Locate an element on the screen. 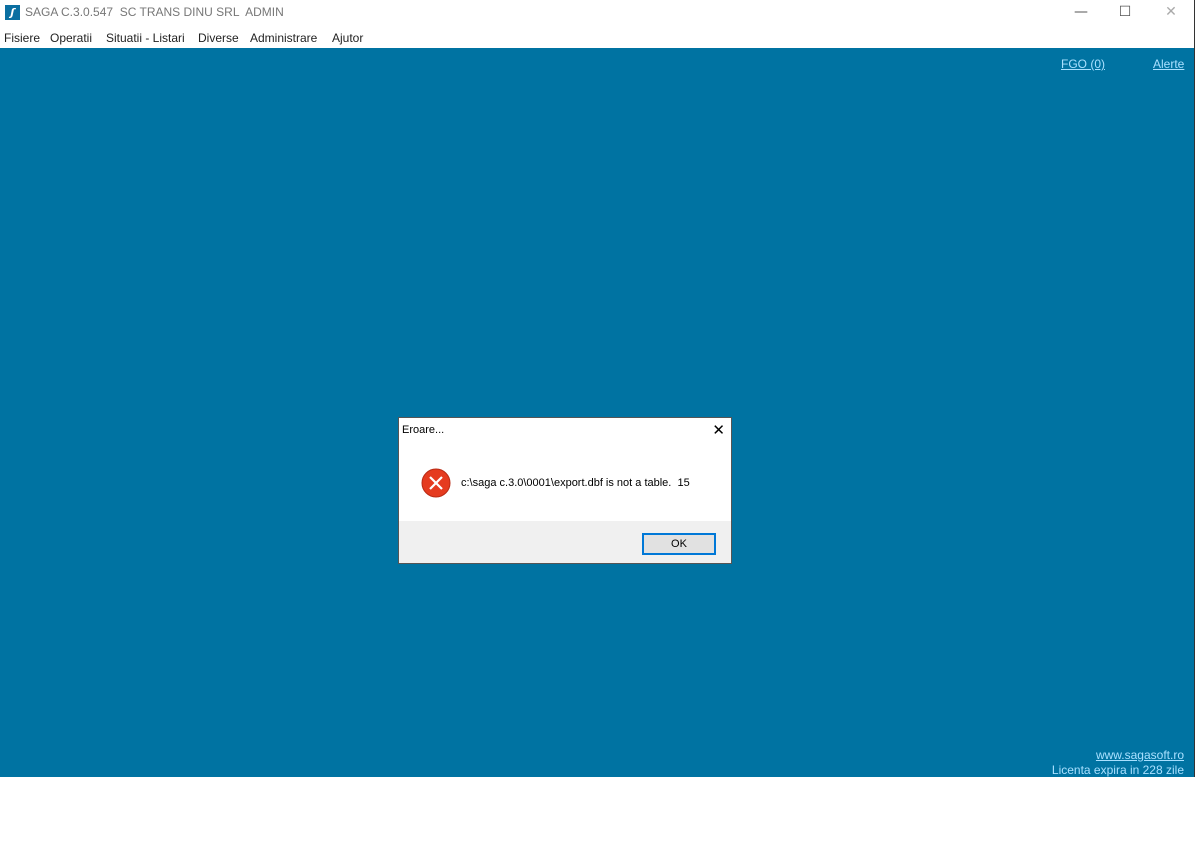  license-status: Licenta expira in 228 zile is located at coordinates (1117, 770).